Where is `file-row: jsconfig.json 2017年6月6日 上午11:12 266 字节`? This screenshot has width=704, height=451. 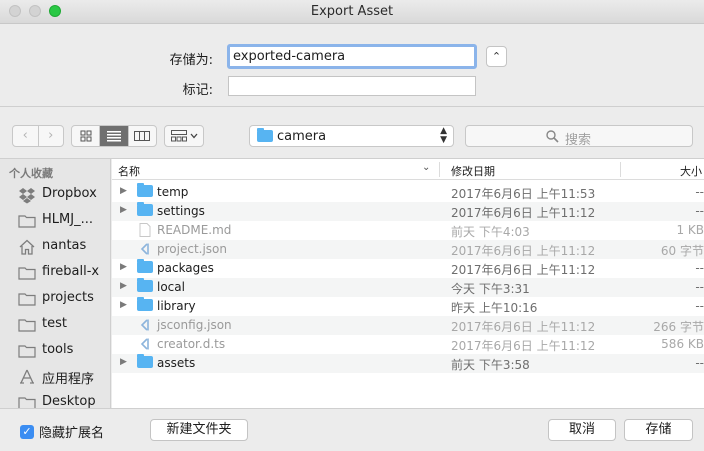 file-row: jsconfig.json 2017年6月6日 上午11:12 266 字节 is located at coordinates (408, 325).